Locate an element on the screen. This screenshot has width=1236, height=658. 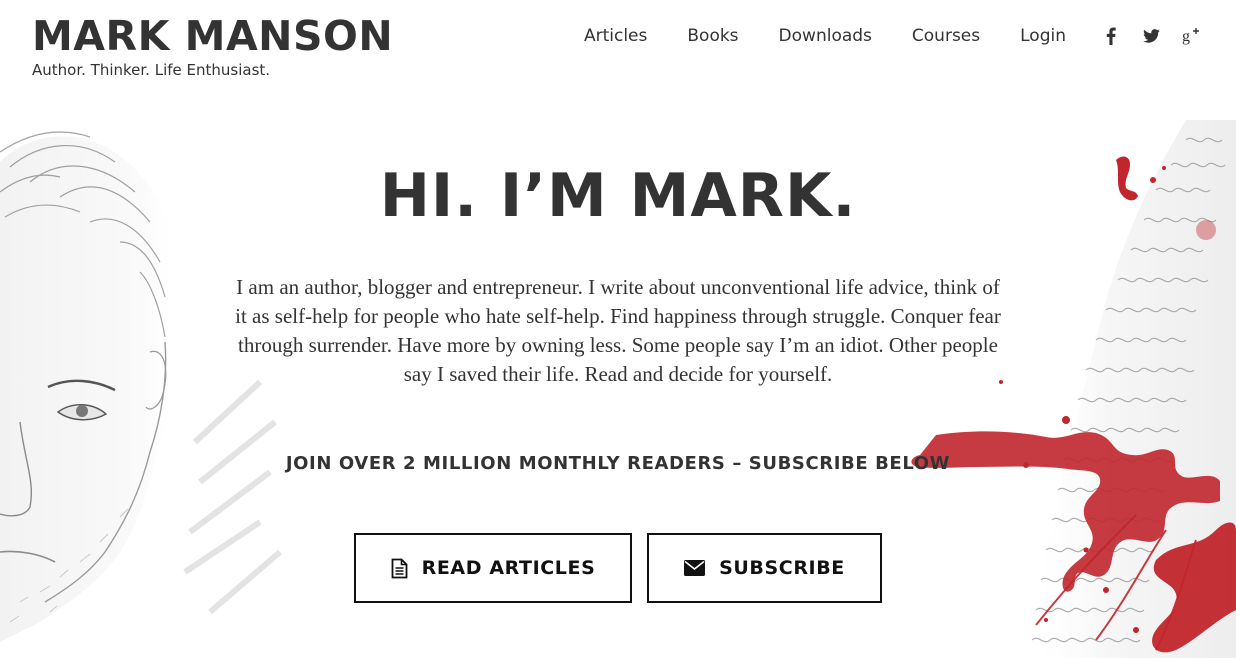
social-links: g is located at coordinates (1146, 36).